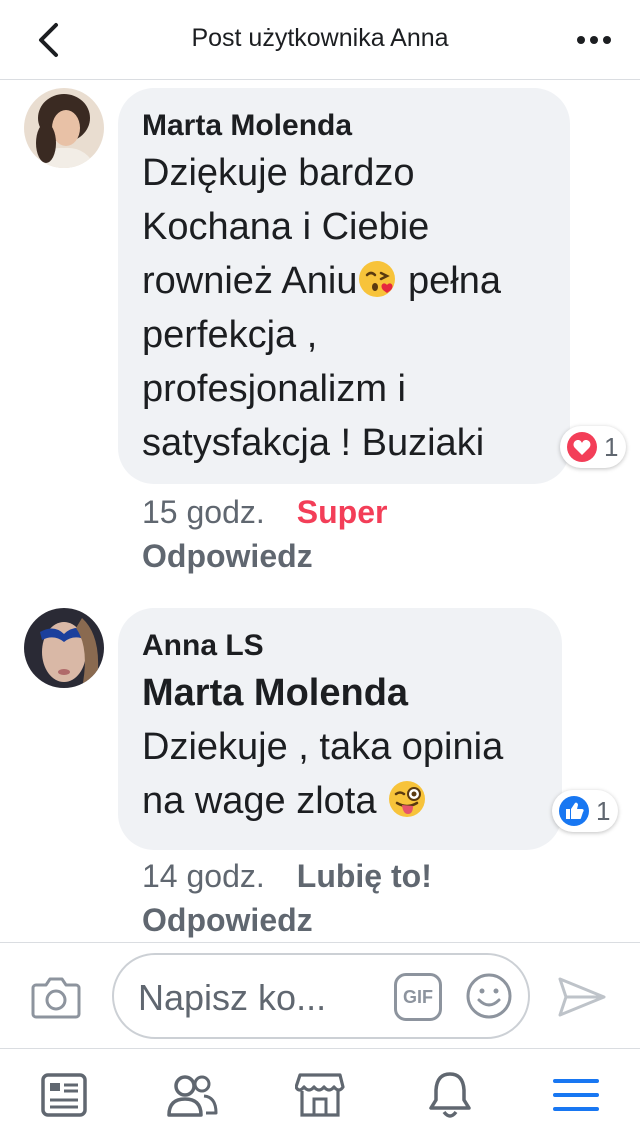  What do you see at coordinates (274, 389) in the screenshot?
I see `comment-line: profesjonalizm i` at bounding box center [274, 389].